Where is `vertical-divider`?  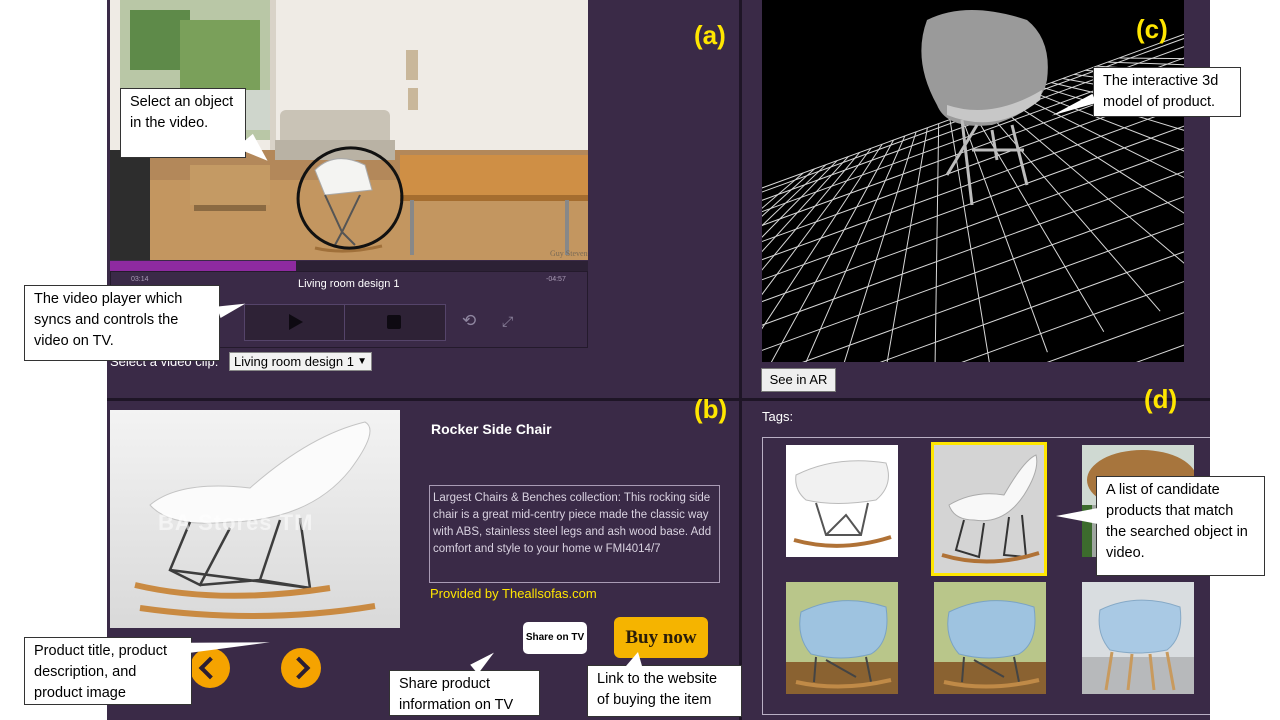 vertical-divider is located at coordinates (740, 360).